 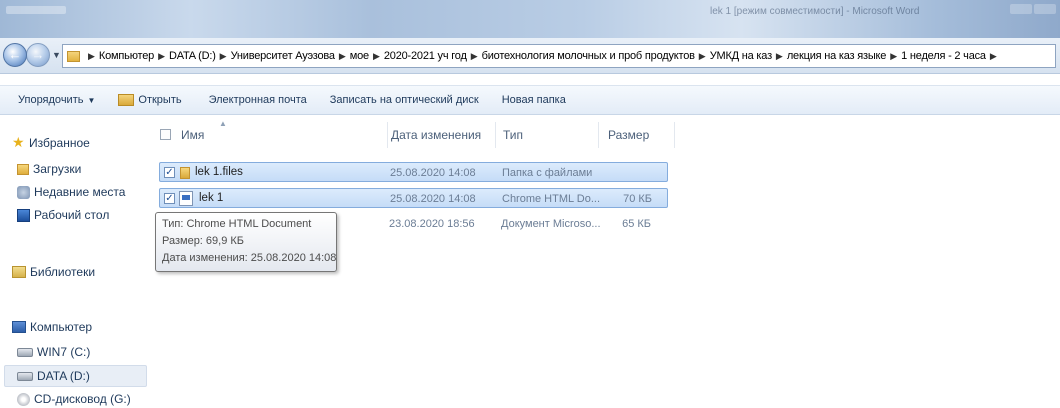 I want to click on breadcrumb-lectures: лекция на каз языке, so click(x=837, y=56).